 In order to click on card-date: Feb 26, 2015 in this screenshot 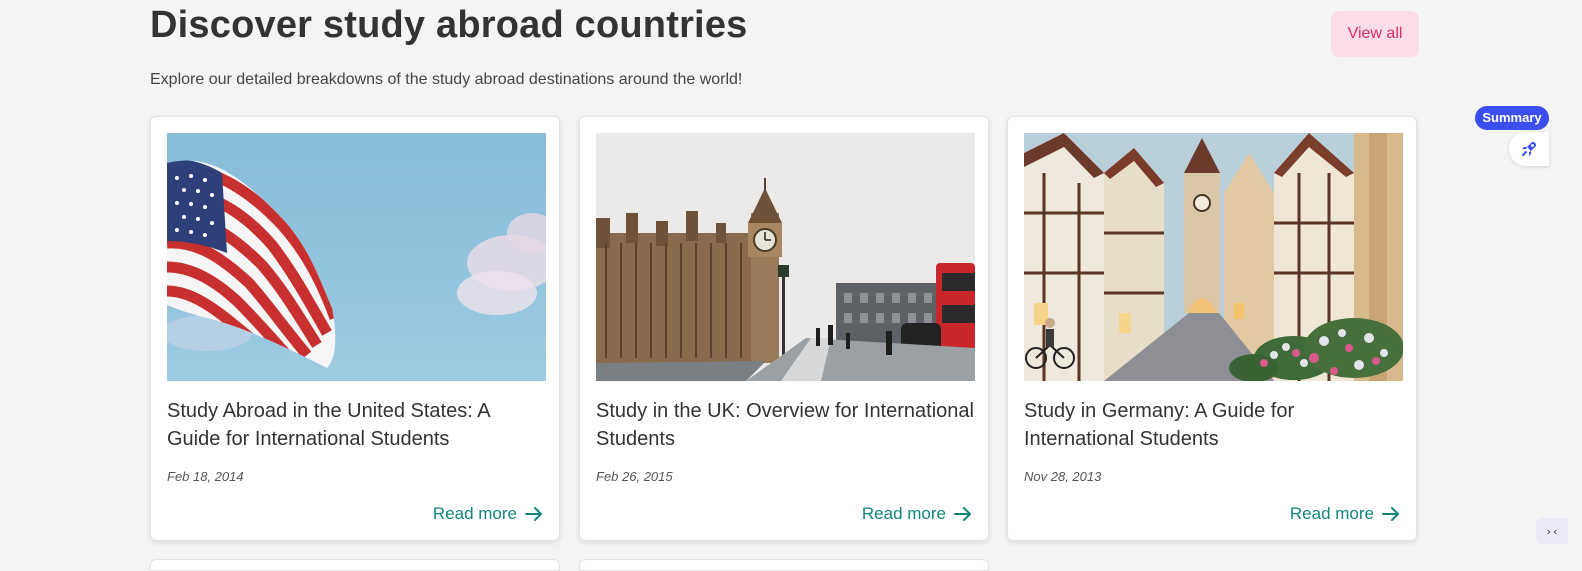, I will do `click(634, 476)`.